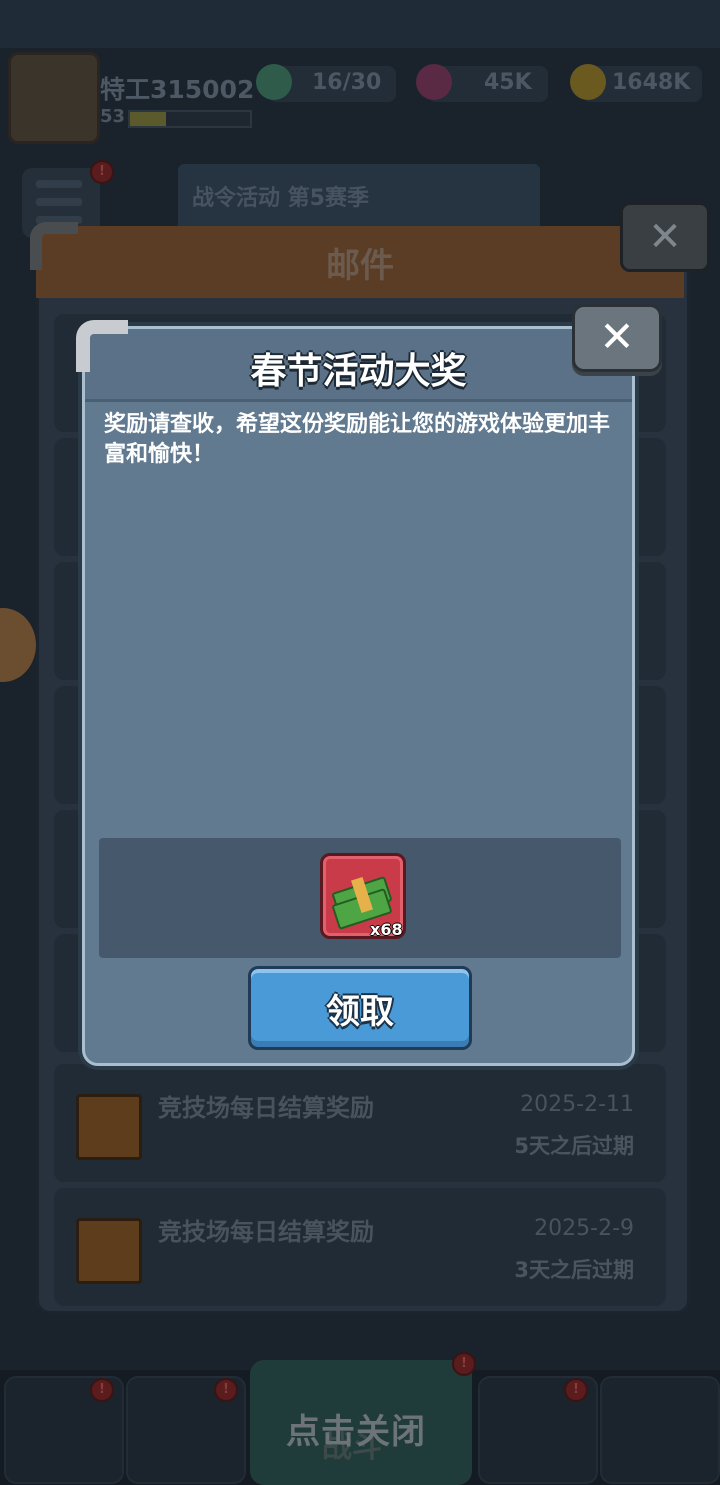 This screenshot has height=1485, width=720. I want to click on mail-item-date: 2025-2-11, so click(577, 1104).